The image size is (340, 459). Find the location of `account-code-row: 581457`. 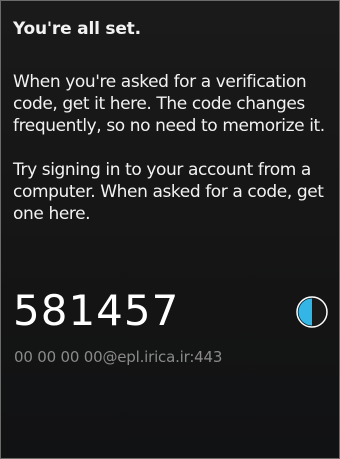

account-code-row: 581457 is located at coordinates (173, 312).